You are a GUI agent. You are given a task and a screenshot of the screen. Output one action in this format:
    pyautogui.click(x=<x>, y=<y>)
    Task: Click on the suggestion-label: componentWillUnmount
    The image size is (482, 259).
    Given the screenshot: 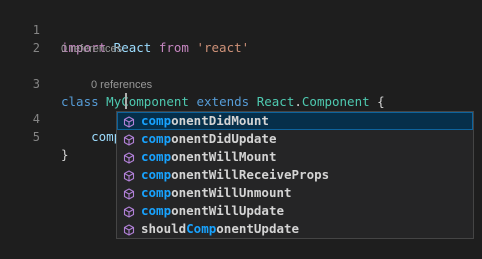 What is the action you would take?
    pyautogui.click(x=216, y=193)
    